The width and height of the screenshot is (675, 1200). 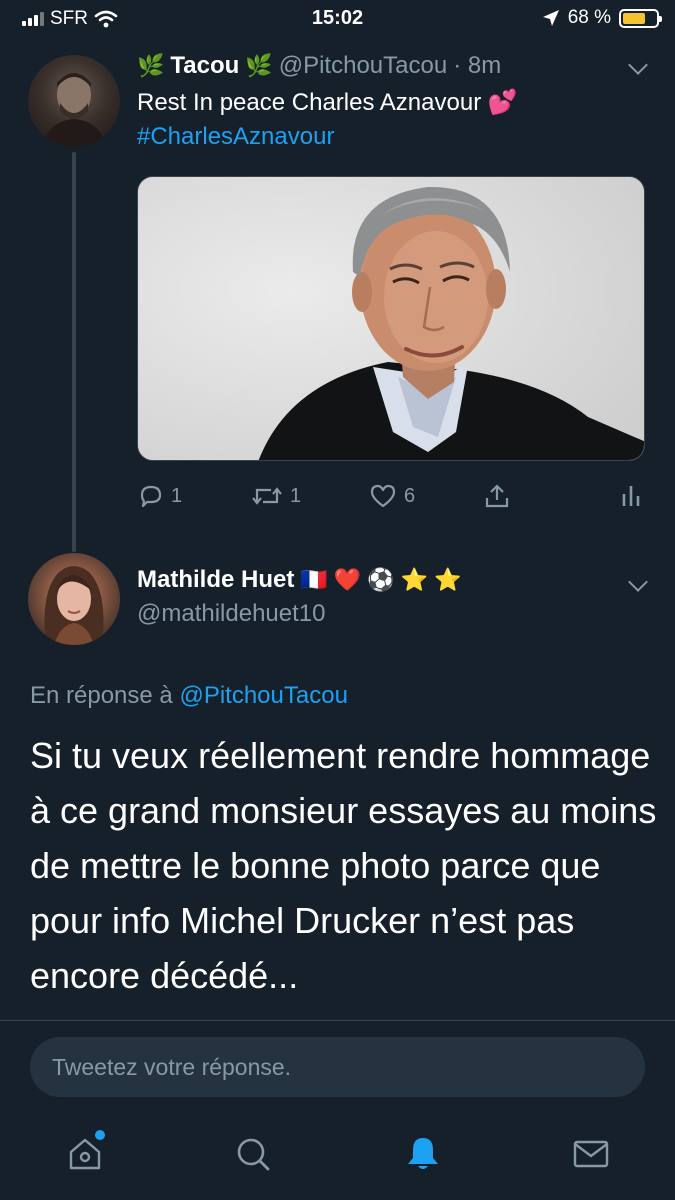 What do you see at coordinates (309, 102) in the screenshot?
I see `tweet1-text: Rest In peace Charles Aznavour` at bounding box center [309, 102].